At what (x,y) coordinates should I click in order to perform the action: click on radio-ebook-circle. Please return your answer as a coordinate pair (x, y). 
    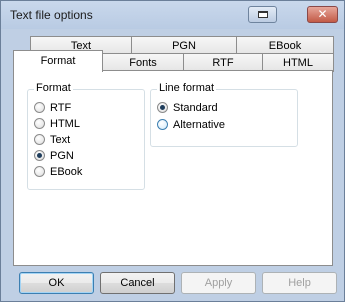
    Looking at the image, I should click on (39, 171).